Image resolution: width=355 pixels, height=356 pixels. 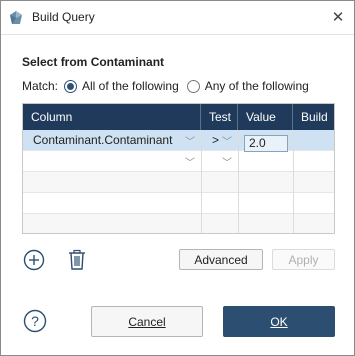 I want to click on help-icon: ?, so click(x=35, y=322).